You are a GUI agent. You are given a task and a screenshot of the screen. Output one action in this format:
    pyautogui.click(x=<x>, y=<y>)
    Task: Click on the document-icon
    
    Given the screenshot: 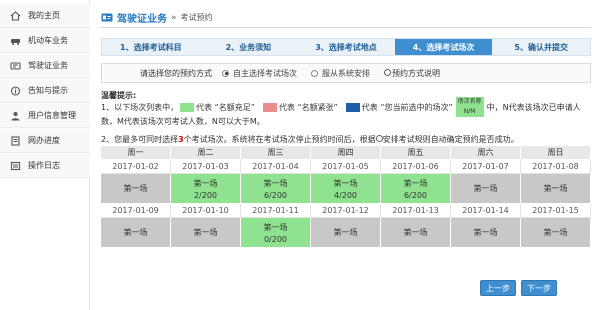 What is the action you would take?
    pyautogui.click(x=15, y=141)
    